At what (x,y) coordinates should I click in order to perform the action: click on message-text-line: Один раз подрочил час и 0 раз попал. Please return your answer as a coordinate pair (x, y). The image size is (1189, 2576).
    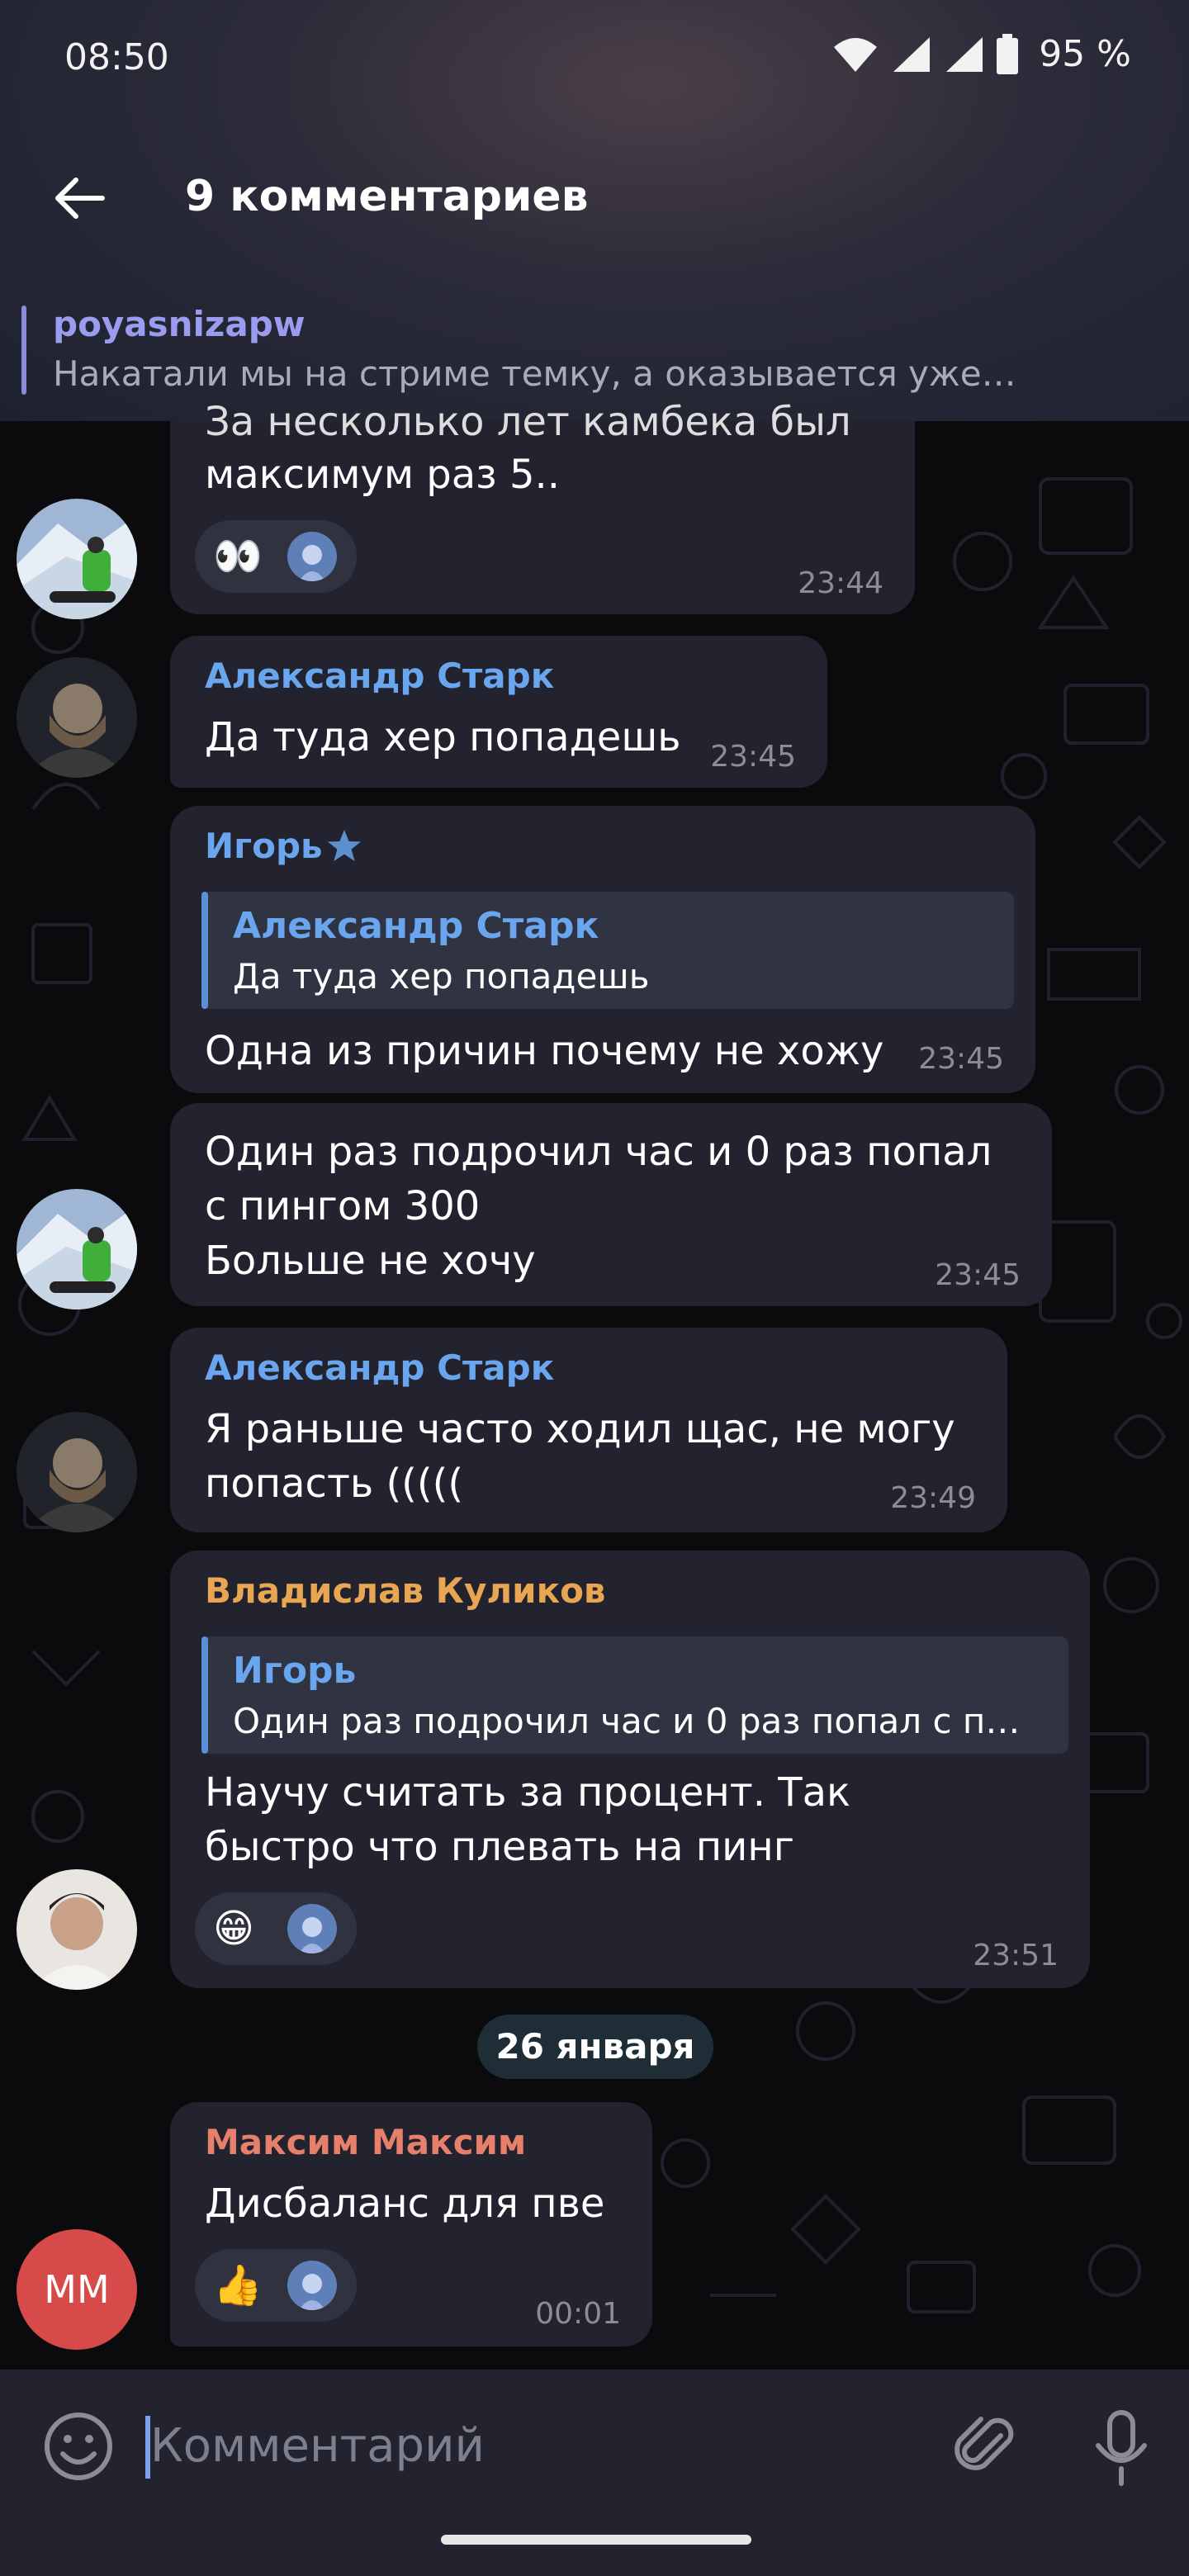
    Looking at the image, I should click on (598, 1152).